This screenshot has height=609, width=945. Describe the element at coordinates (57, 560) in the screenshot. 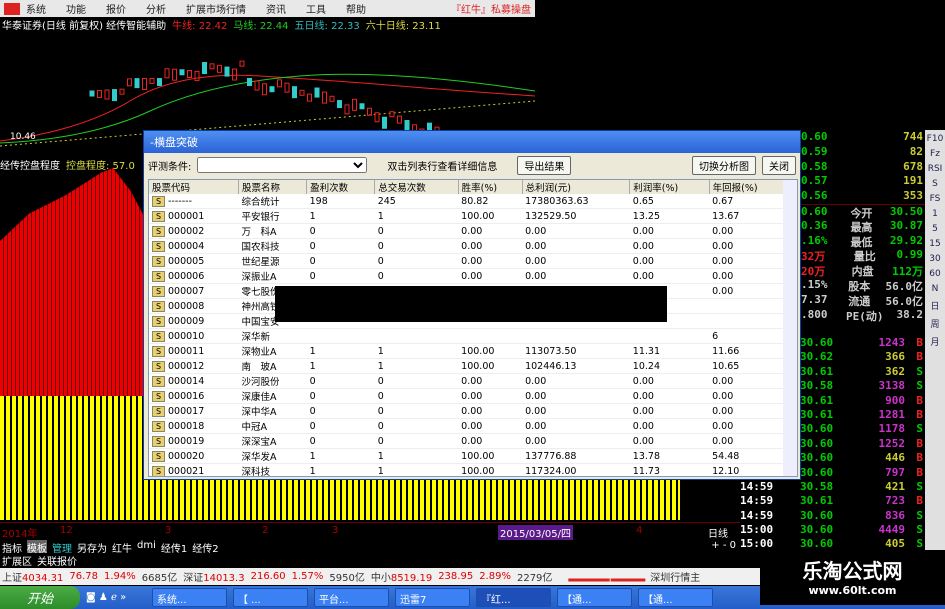

I see `related-quote: 关联报价` at that location.